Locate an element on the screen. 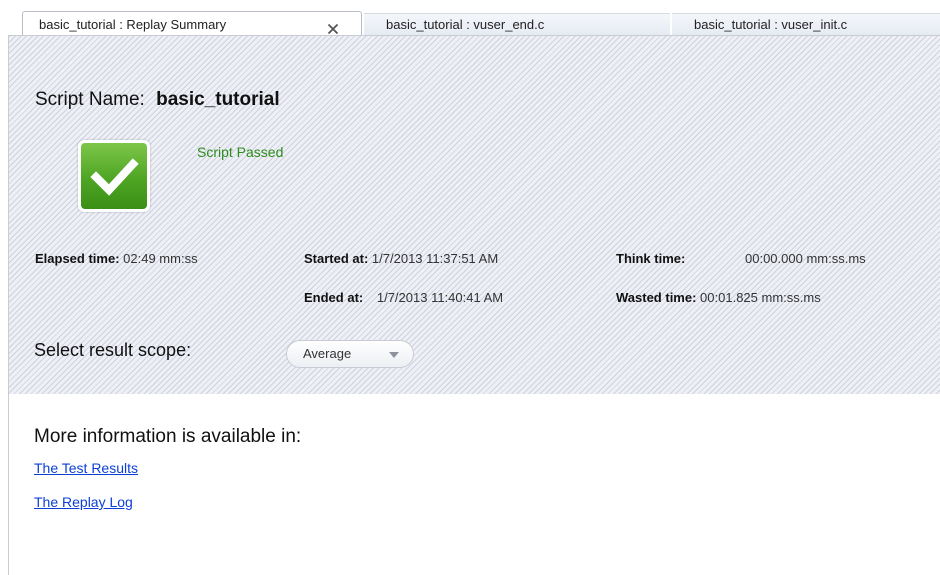 This screenshot has height=575, width=940. wasted-time: Wasted time: 00:01.825 mm:ss.ms is located at coordinates (718, 297).